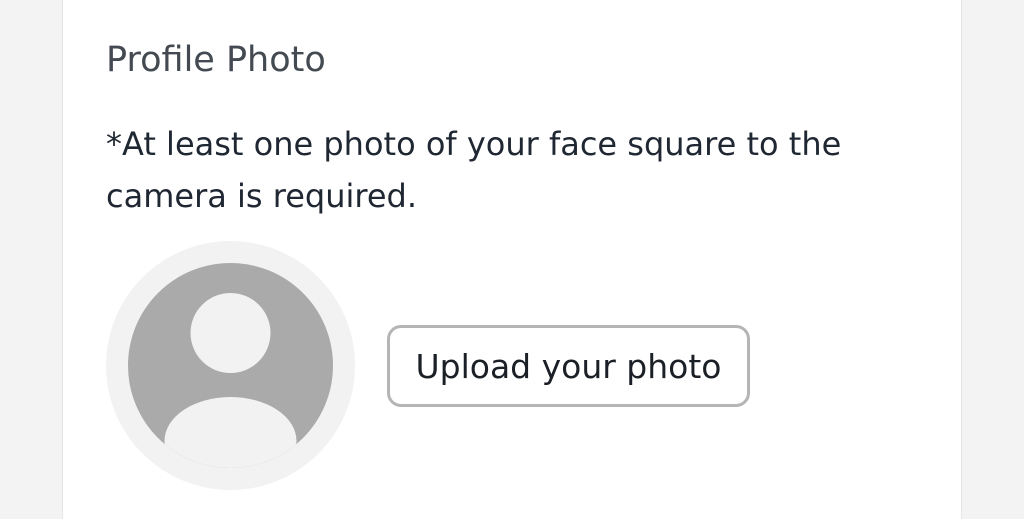  Describe the element at coordinates (568, 366) in the screenshot. I see `upload-photo-button: Upload your photo` at that location.